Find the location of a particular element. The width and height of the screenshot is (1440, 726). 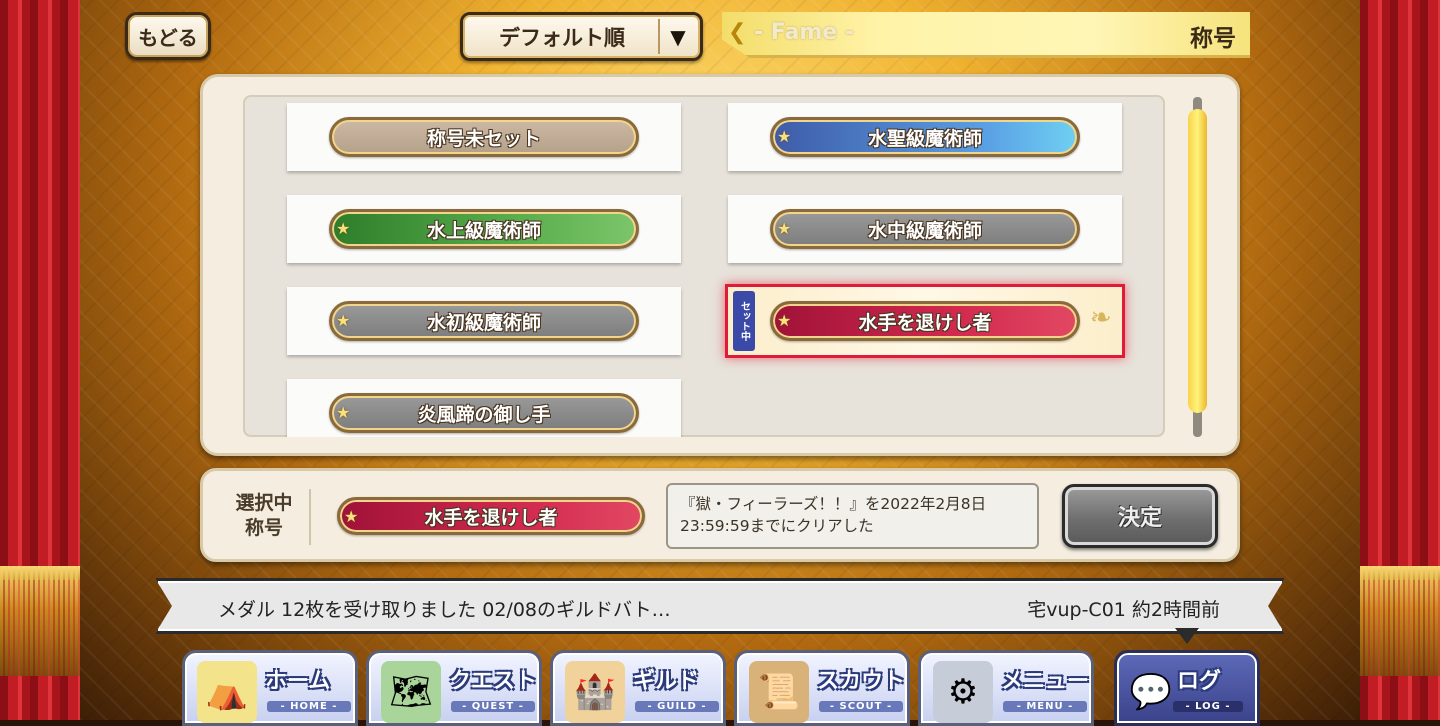

title-label: 水手を退けし者 is located at coordinates (925, 322).